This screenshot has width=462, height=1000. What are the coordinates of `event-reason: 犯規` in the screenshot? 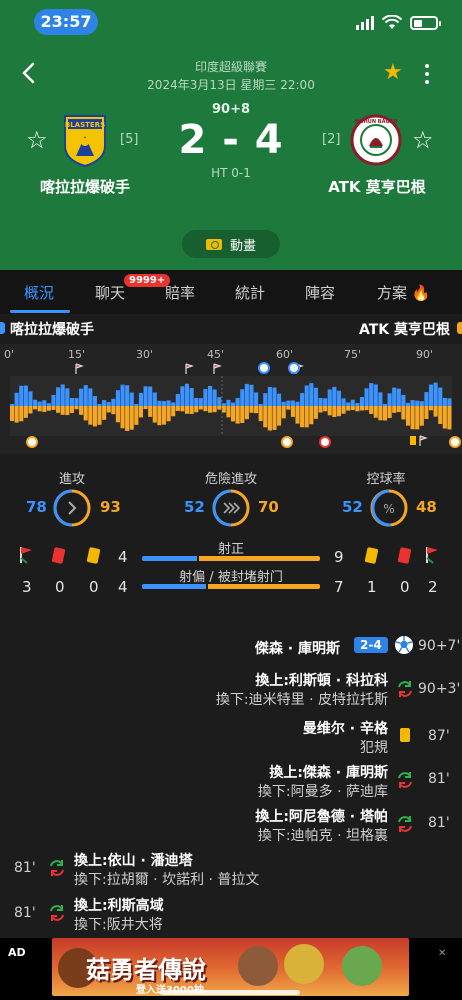 It's located at (374, 748).